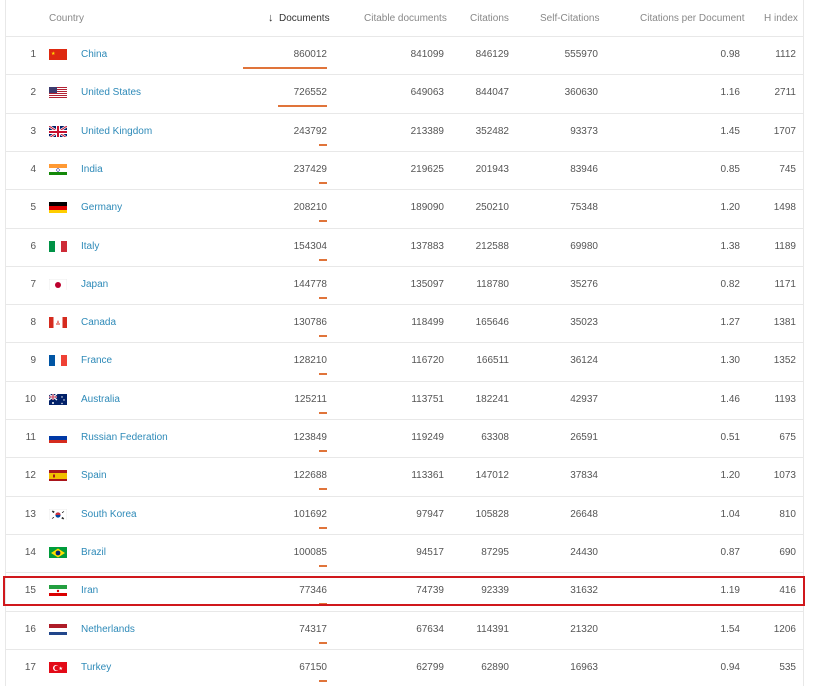 The width and height of the screenshot is (813, 688). I want to click on citable-documents-cell: 97947, so click(430, 514).